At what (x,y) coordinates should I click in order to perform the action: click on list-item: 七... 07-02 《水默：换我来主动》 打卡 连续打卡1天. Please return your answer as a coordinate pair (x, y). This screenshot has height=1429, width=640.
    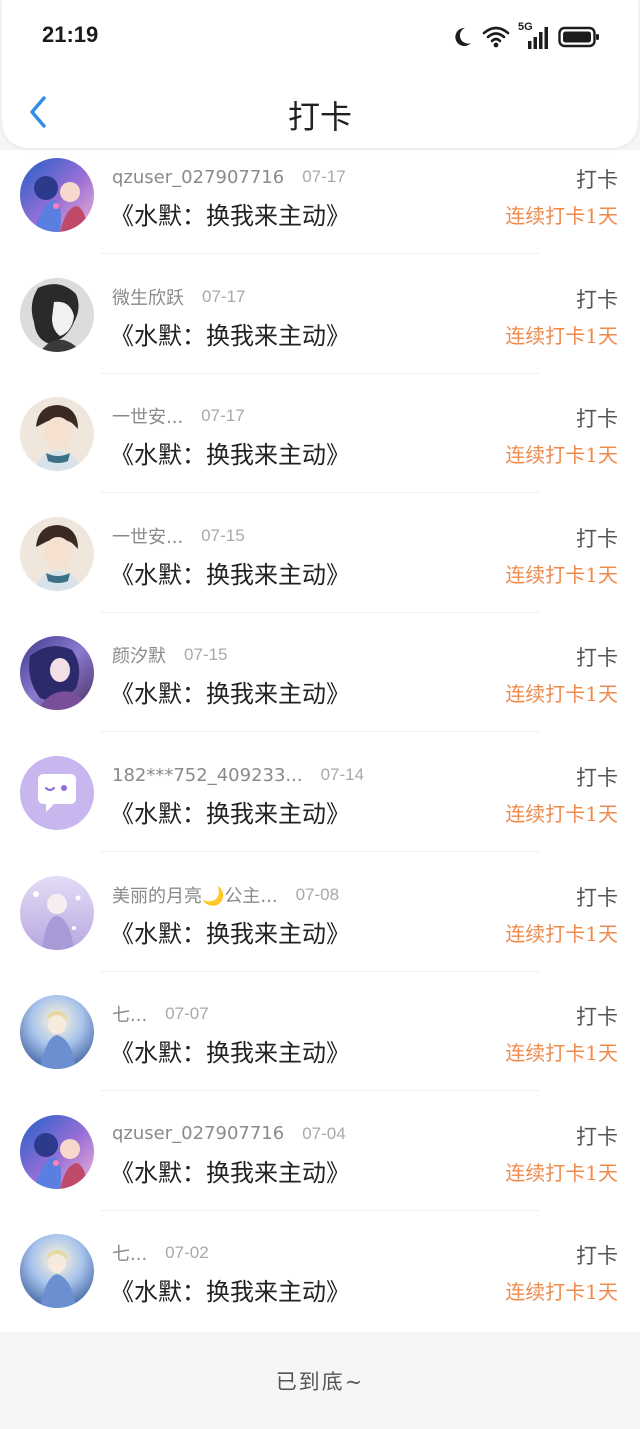
    Looking at the image, I should click on (320, 1279).